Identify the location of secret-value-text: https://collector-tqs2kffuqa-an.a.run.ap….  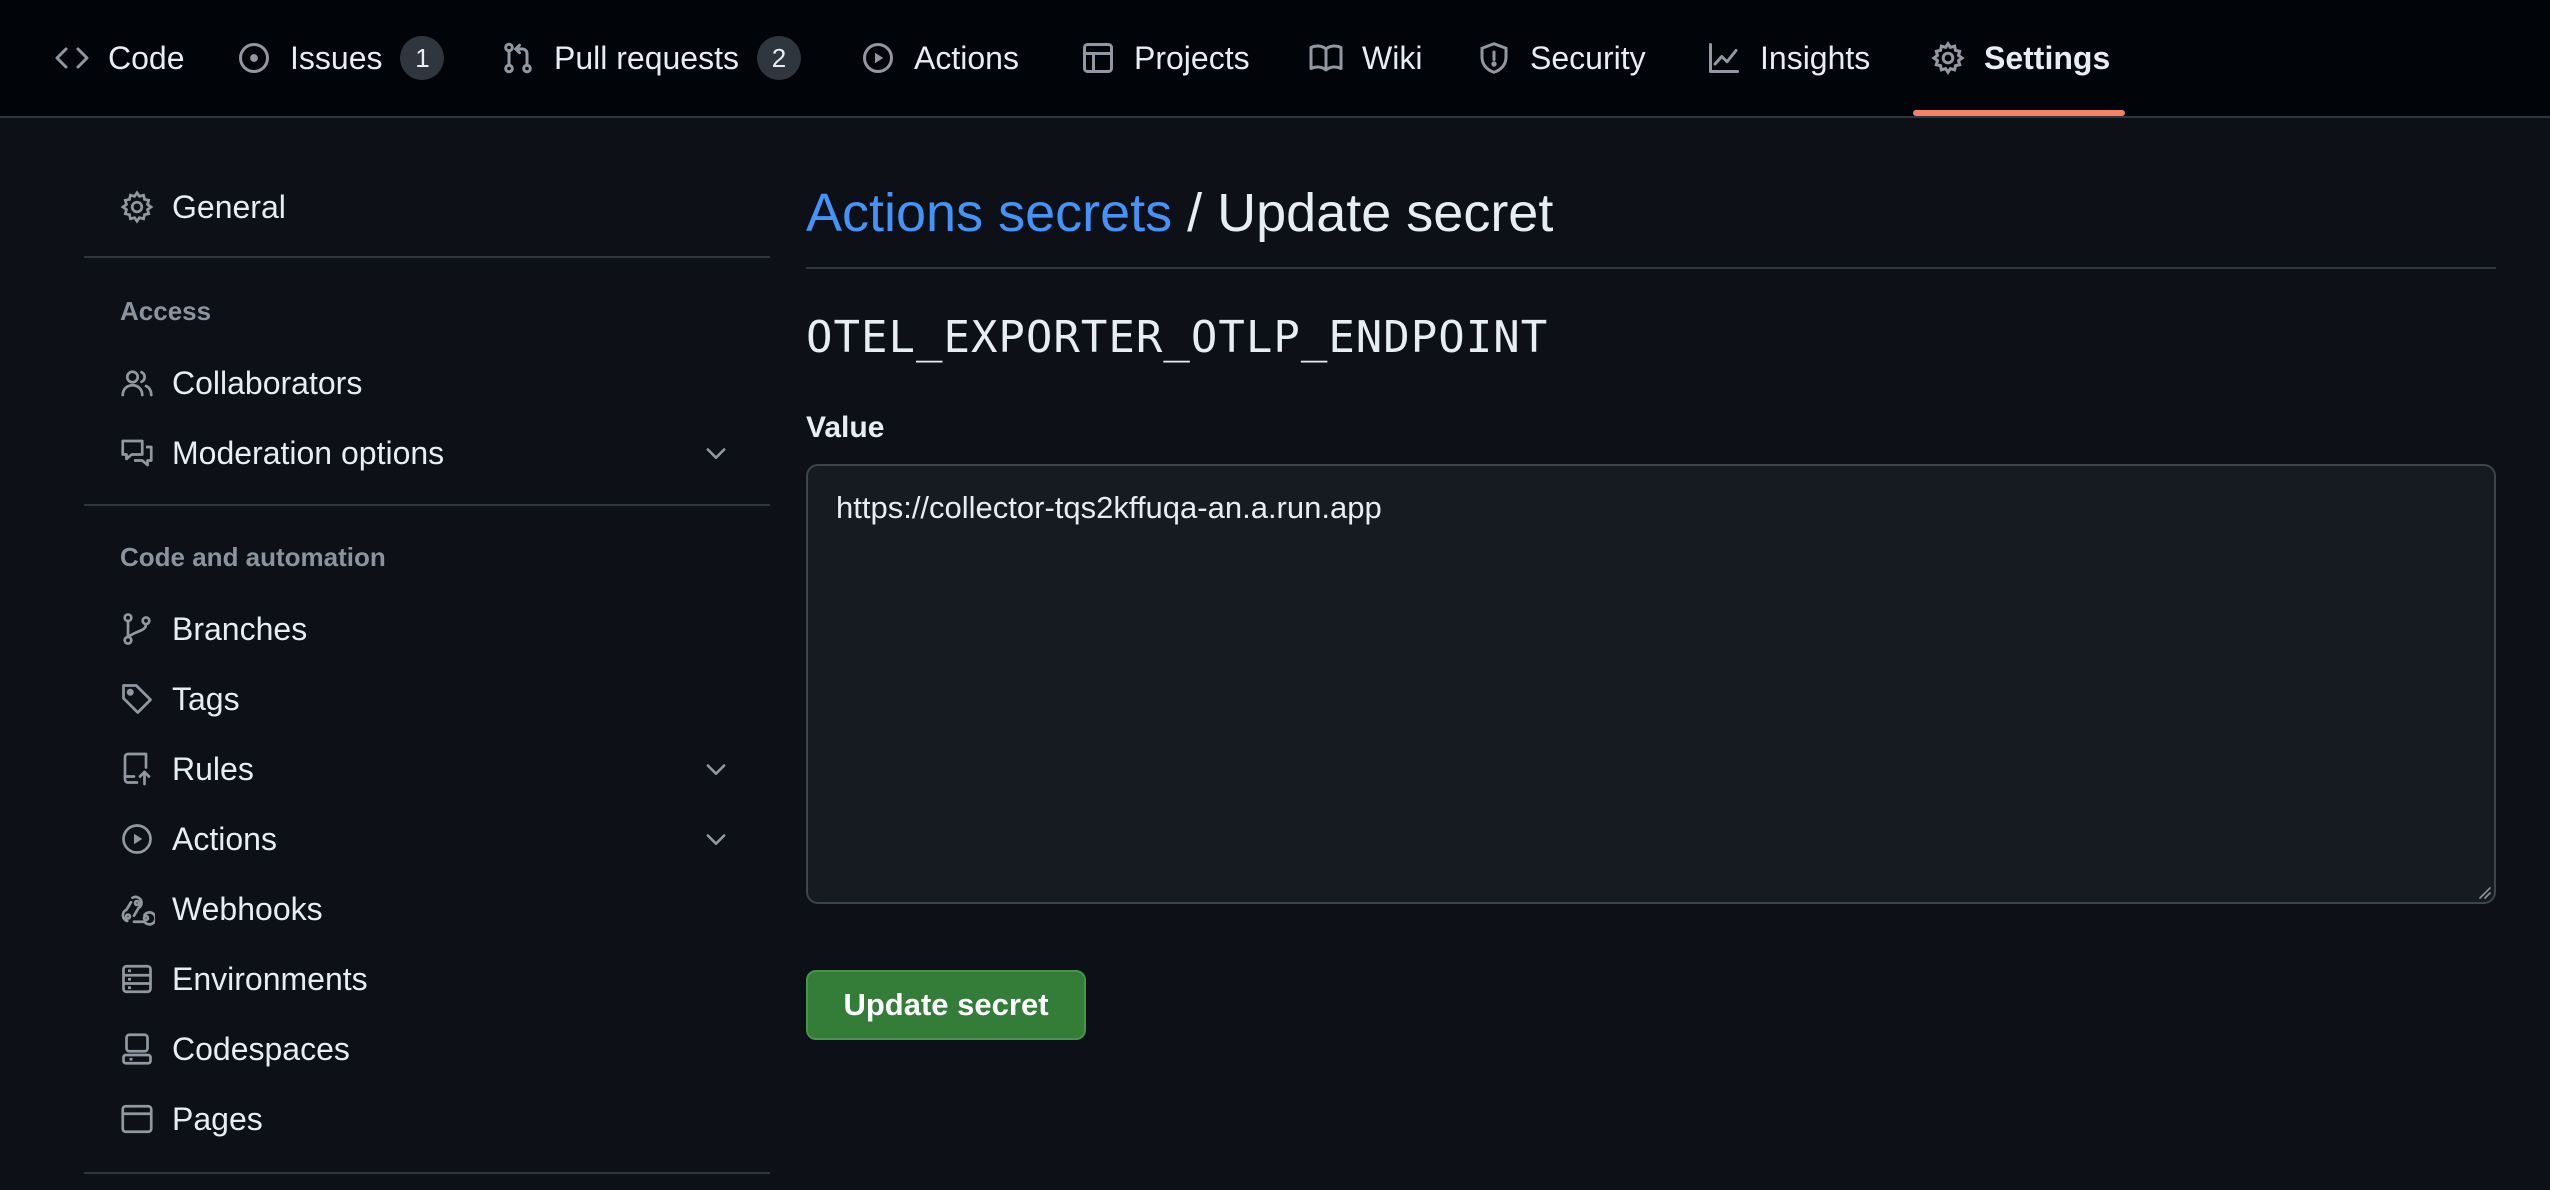
(1109, 507).